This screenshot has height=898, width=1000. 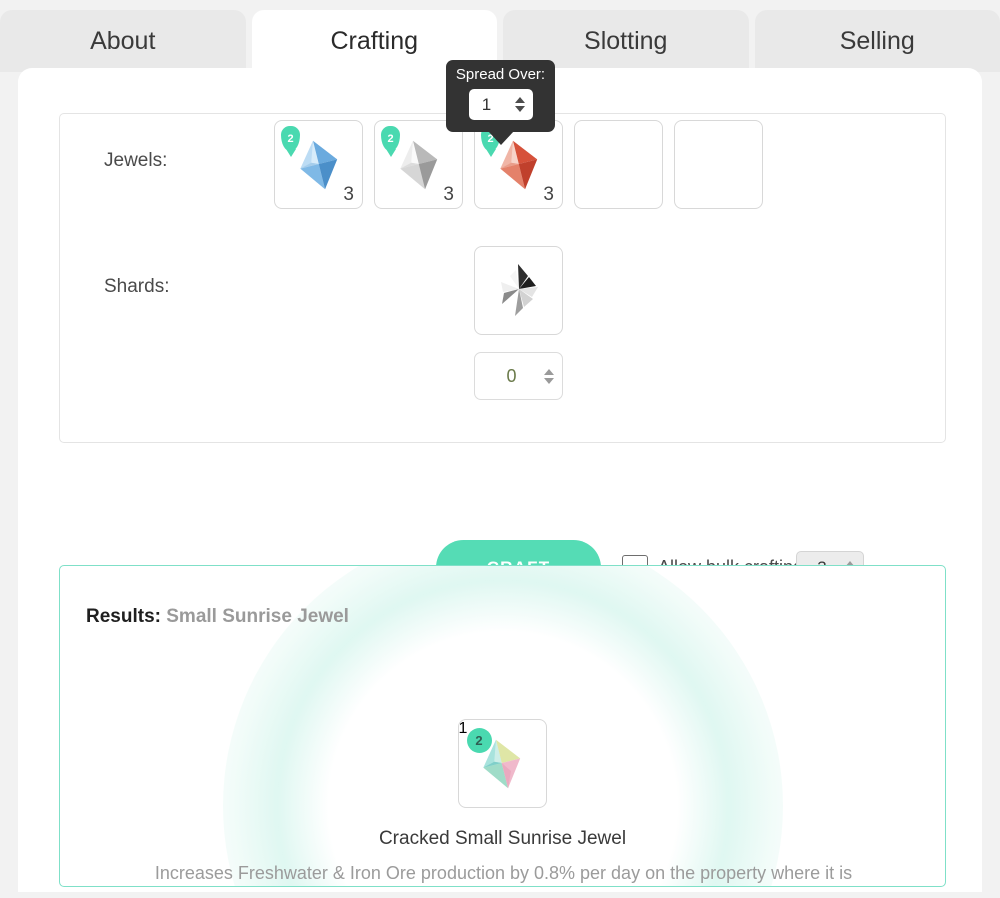 What do you see at coordinates (486, 104) in the screenshot?
I see `spread-over-value: 1` at bounding box center [486, 104].